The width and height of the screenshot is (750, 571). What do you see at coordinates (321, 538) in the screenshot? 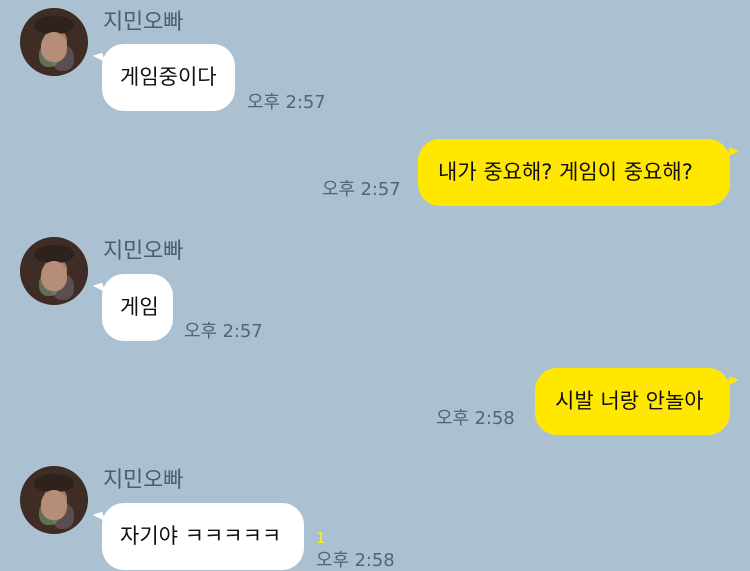
I see `unread-count: 1` at bounding box center [321, 538].